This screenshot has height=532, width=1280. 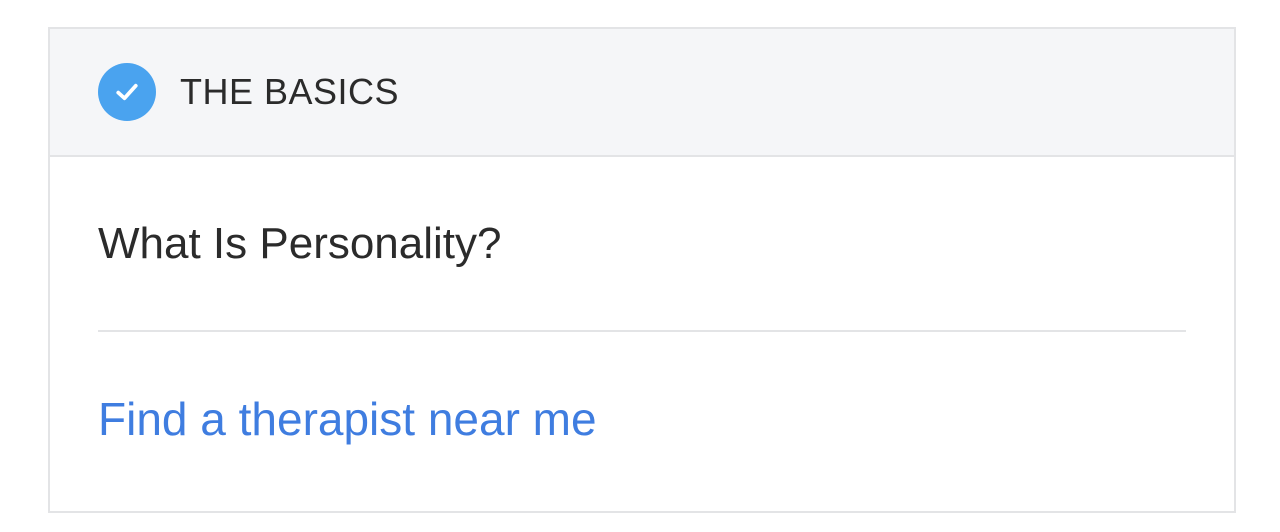 I want to click on check-circle-icon, so click(x=127, y=92).